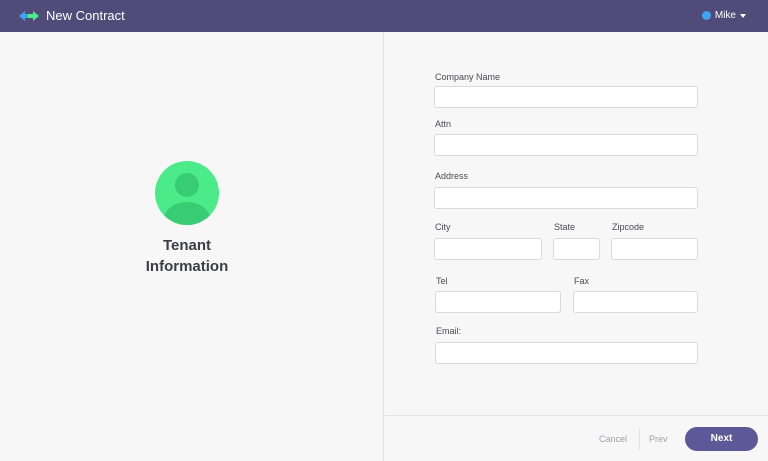 Image resolution: width=768 pixels, height=461 pixels. I want to click on attn-label: Attn, so click(443, 124).